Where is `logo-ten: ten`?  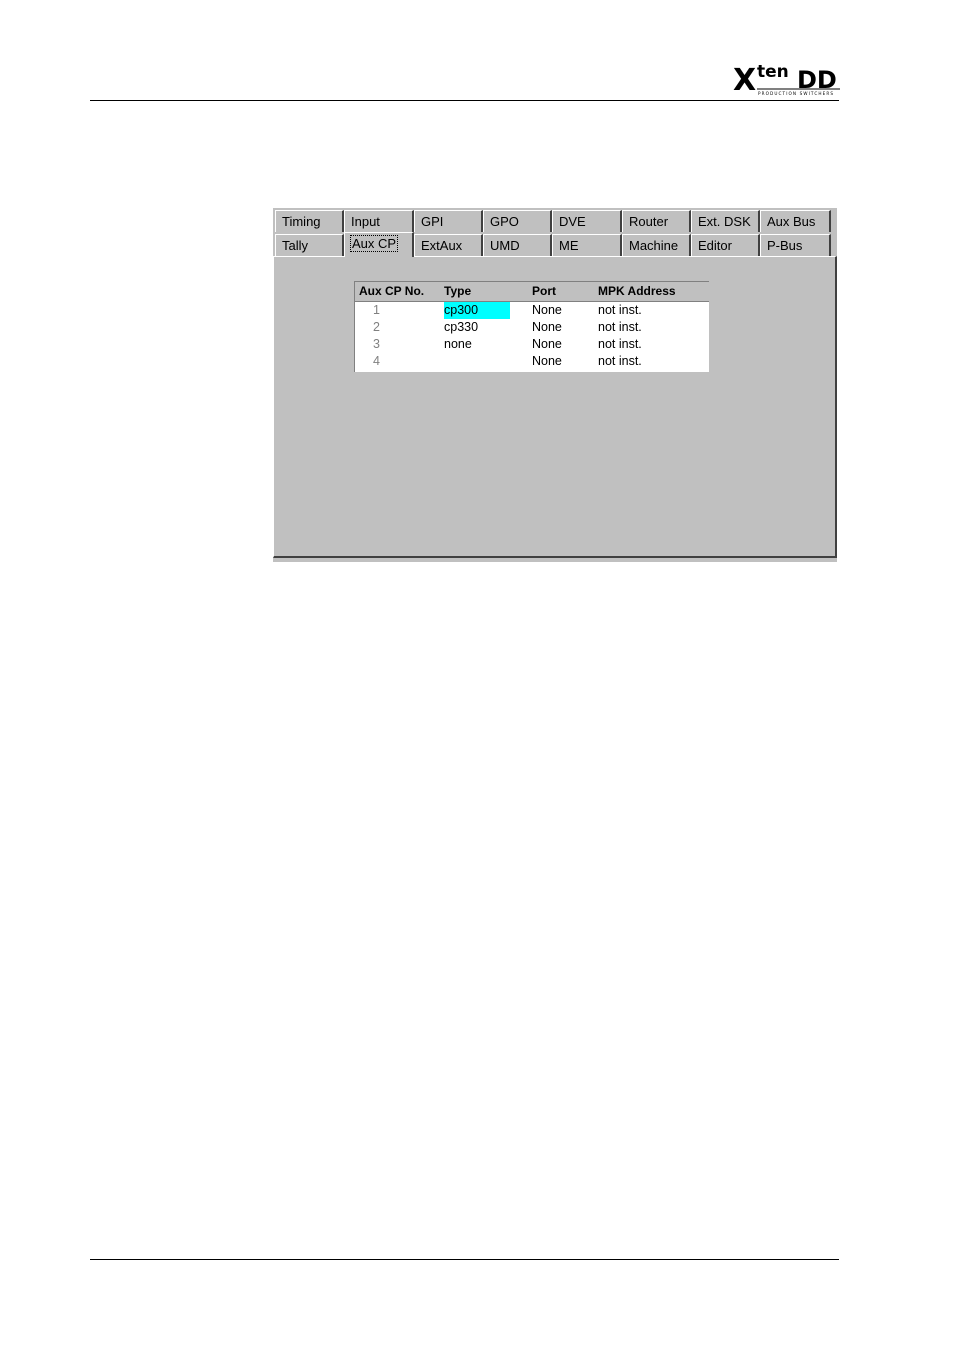 logo-ten: ten is located at coordinates (773, 72).